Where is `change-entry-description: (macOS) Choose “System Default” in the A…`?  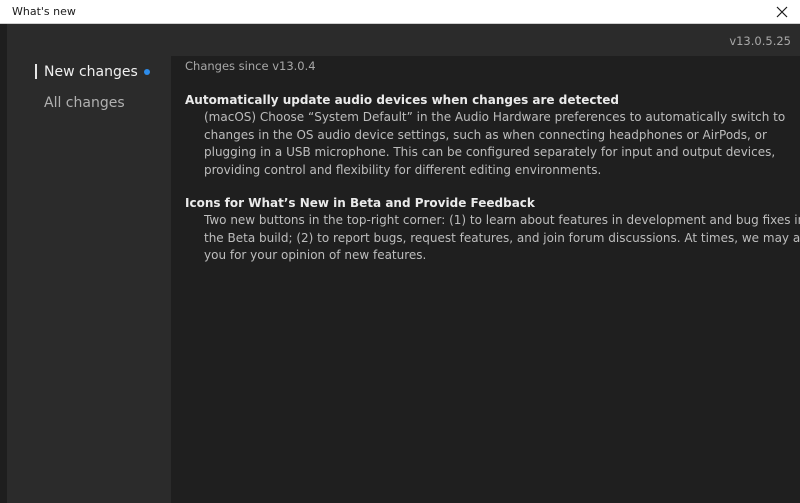
change-entry-description: (macOS) Choose “System Default” in the A… is located at coordinates (494, 144).